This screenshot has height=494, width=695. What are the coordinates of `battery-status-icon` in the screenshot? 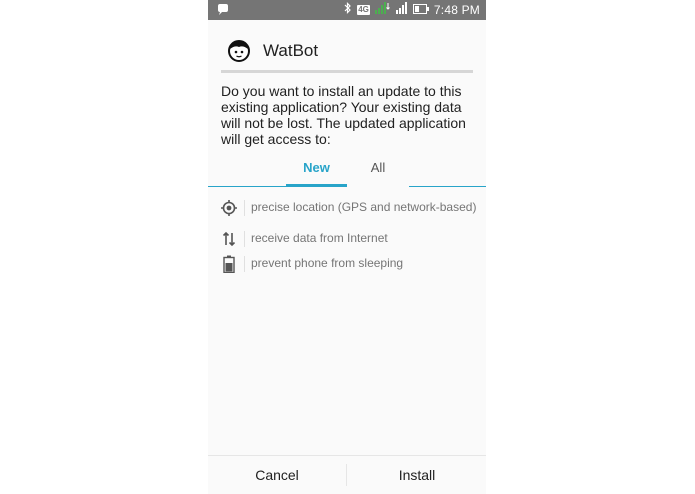 It's located at (420, 10).